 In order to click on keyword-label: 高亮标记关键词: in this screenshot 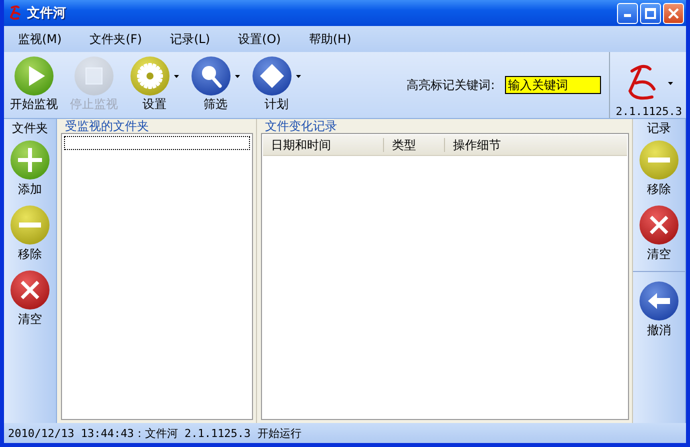, I will do `click(450, 85)`.